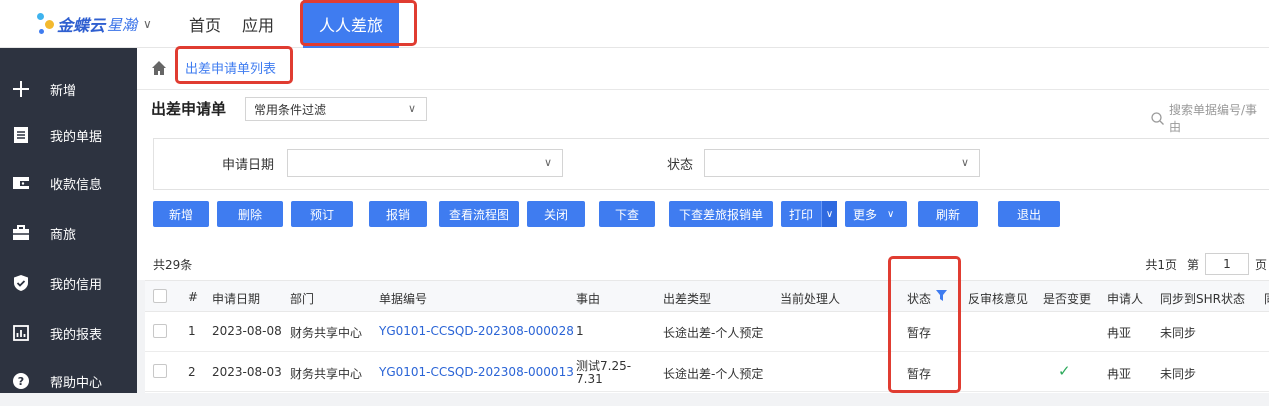 The width and height of the screenshot is (1269, 406). I want to click on top-bar: 金蝶云 星瀚 ∨ 首页 应用 人人差旅, so click(634, 24).